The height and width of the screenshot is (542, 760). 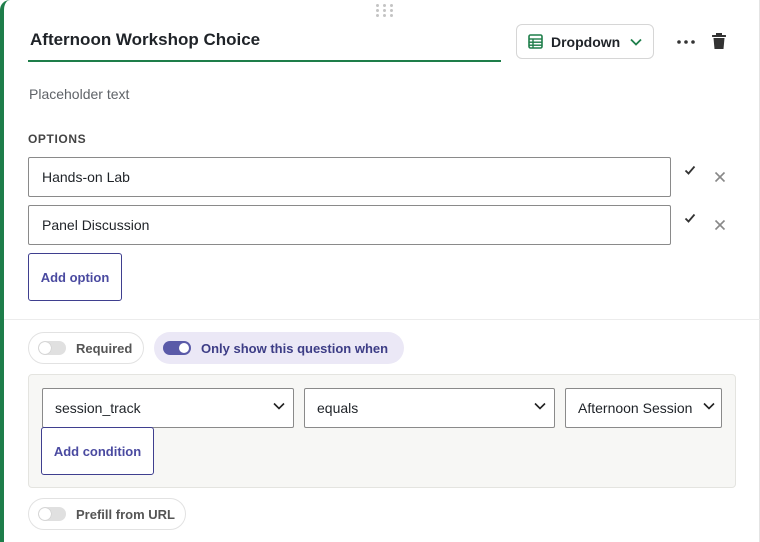 I want to click on question-type-select: Dropdown, so click(x=585, y=41).